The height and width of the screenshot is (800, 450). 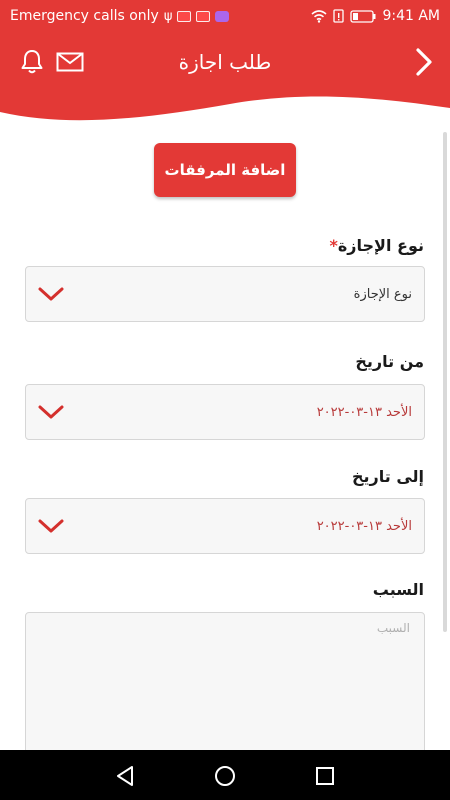 I want to click on back-button, so click(x=424, y=62).